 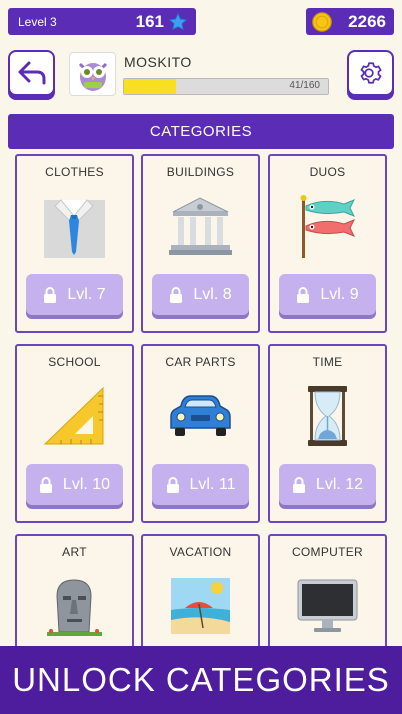 I want to click on car-icon, so click(x=200, y=415).